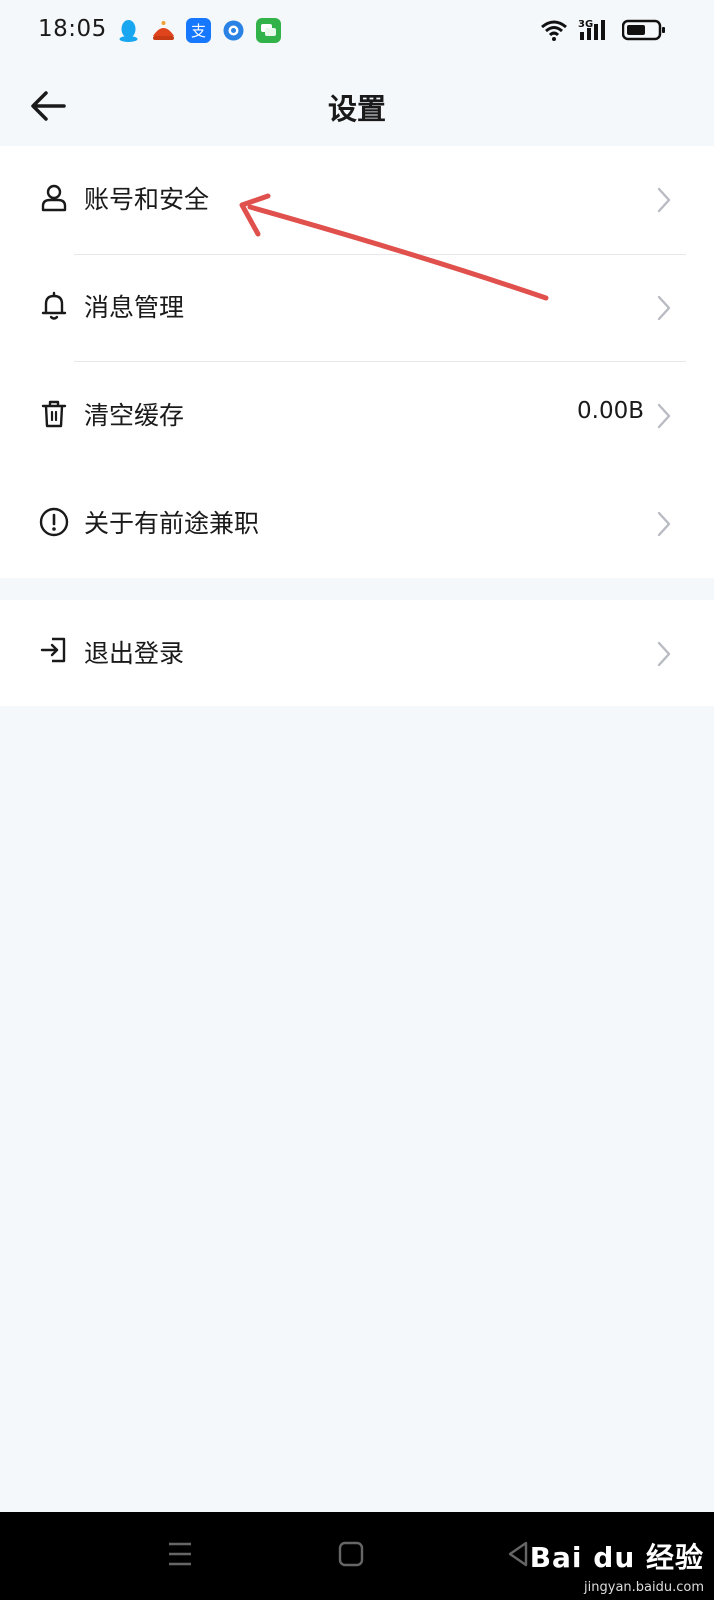 This screenshot has width=714, height=1600. Describe the element at coordinates (356, 109) in the screenshot. I see `page-title: 设置` at that location.